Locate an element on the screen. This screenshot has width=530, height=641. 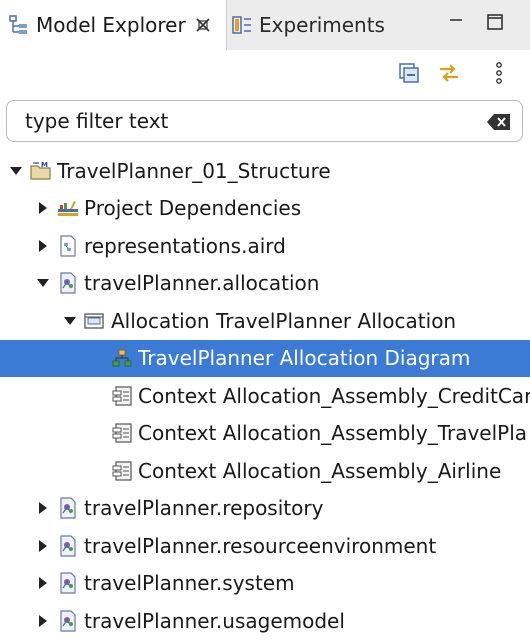
tree-item: travelPlanner.resourceenvironment is located at coordinates (265, 545).